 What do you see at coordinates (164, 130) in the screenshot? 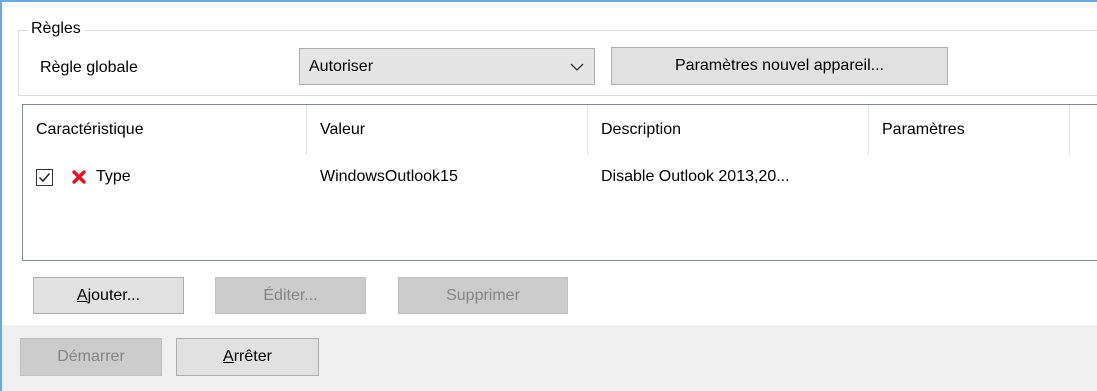
I see `column-header-characteristic: Caractéristique` at bounding box center [164, 130].